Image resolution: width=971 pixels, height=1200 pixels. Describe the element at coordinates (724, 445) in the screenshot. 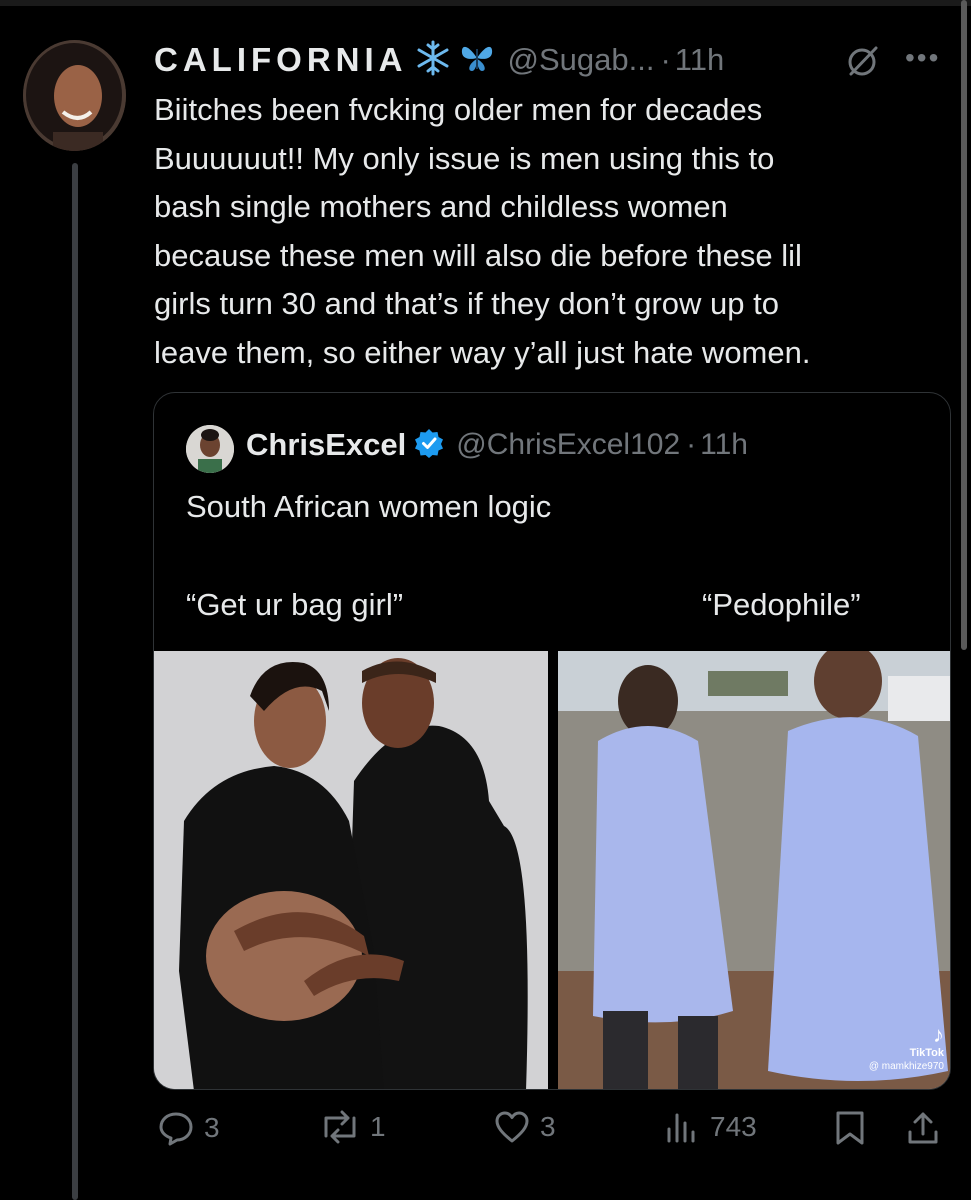

I see `quote-time: 11h` at that location.